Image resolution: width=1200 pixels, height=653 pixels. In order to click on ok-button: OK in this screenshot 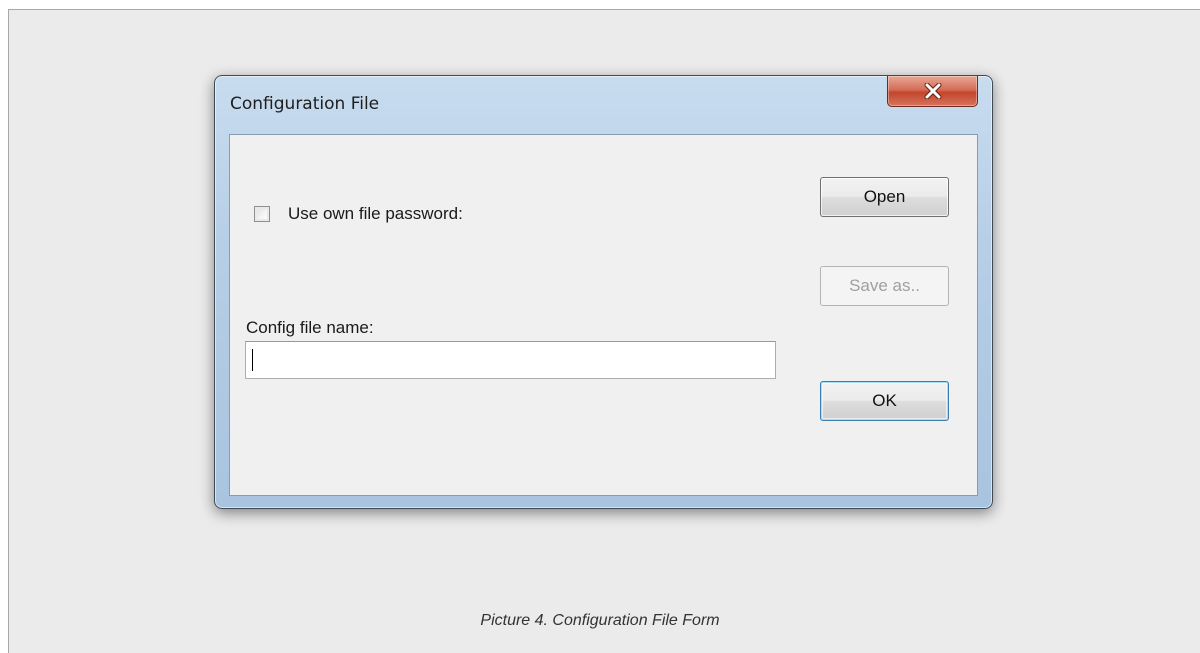, I will do `click(884, 401)`.